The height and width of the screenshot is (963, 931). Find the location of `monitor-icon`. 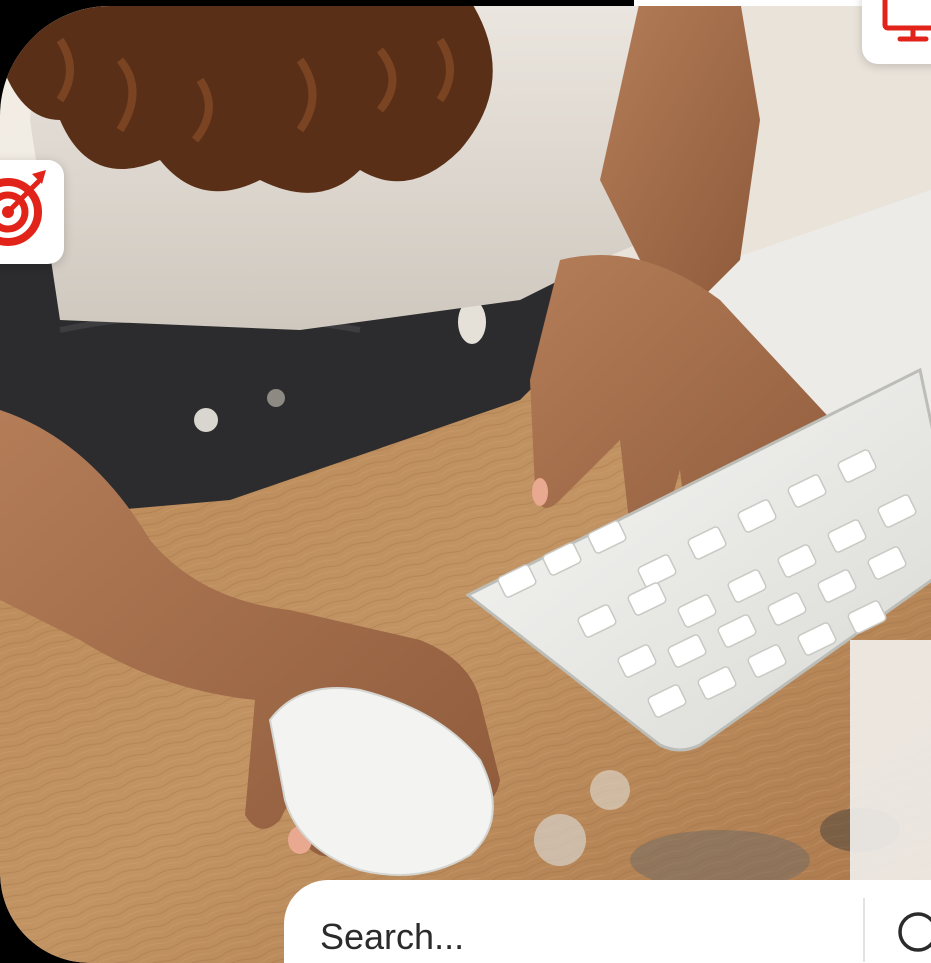

monitor-icon is located at coordinates (906, 21).